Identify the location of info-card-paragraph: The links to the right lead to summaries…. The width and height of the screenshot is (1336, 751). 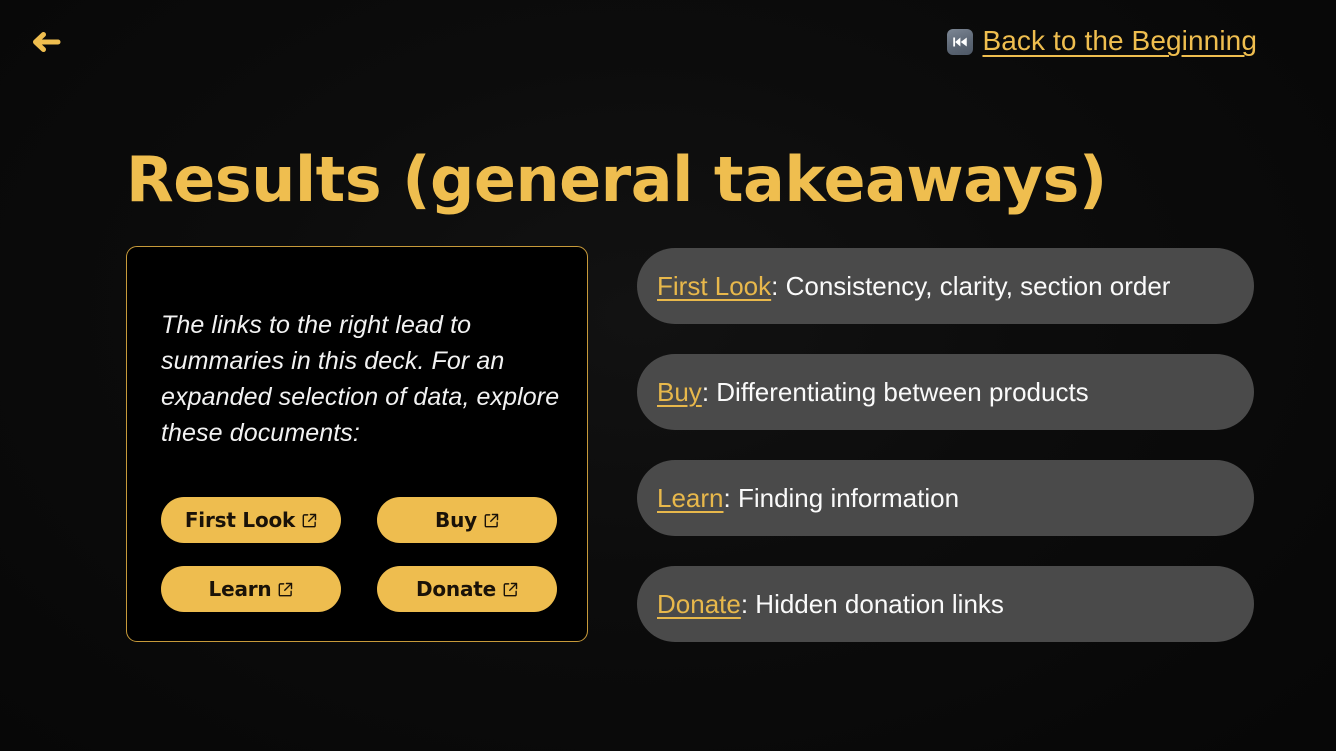
(360, 379).